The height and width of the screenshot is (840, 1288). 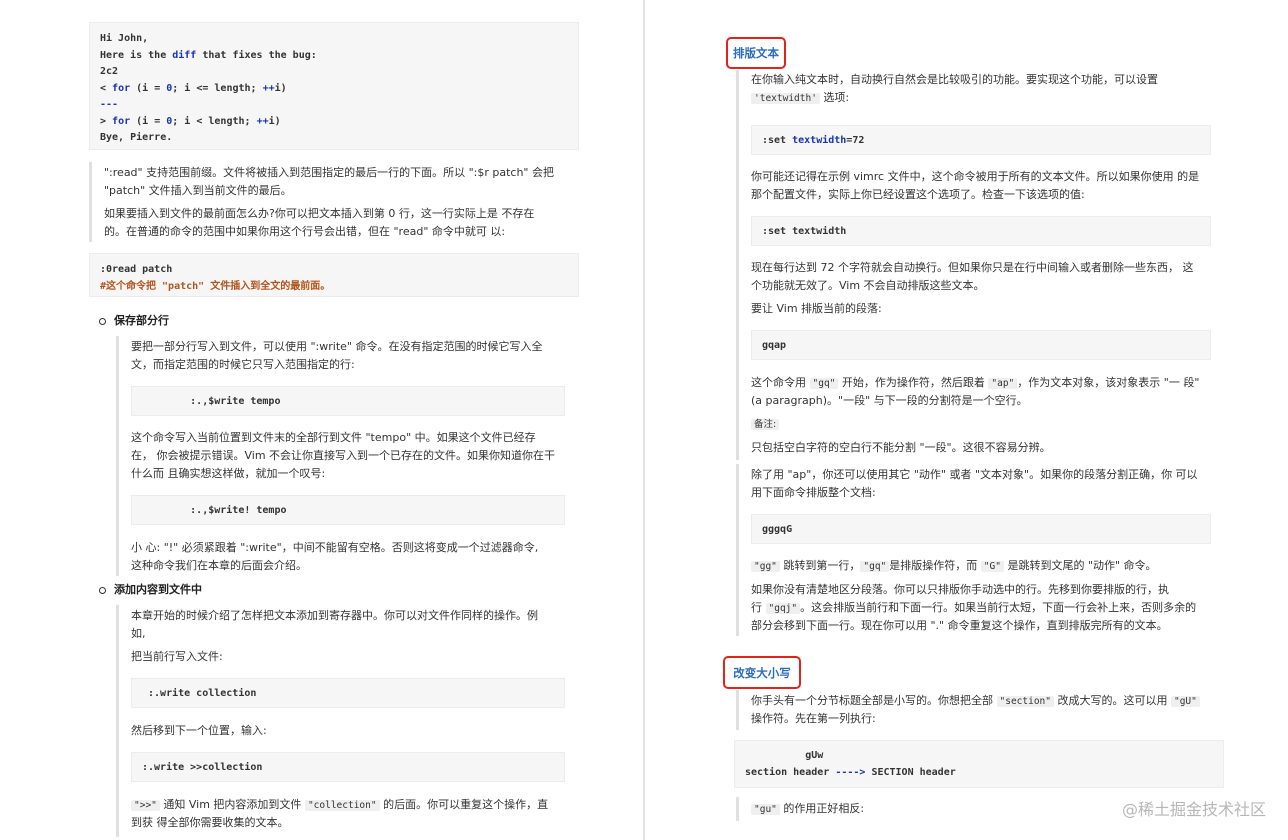 What do you see at coordinates (981, 529) in the screenshot?
I see `code-gggqG: gggqG` at bounding box center [981, 529].